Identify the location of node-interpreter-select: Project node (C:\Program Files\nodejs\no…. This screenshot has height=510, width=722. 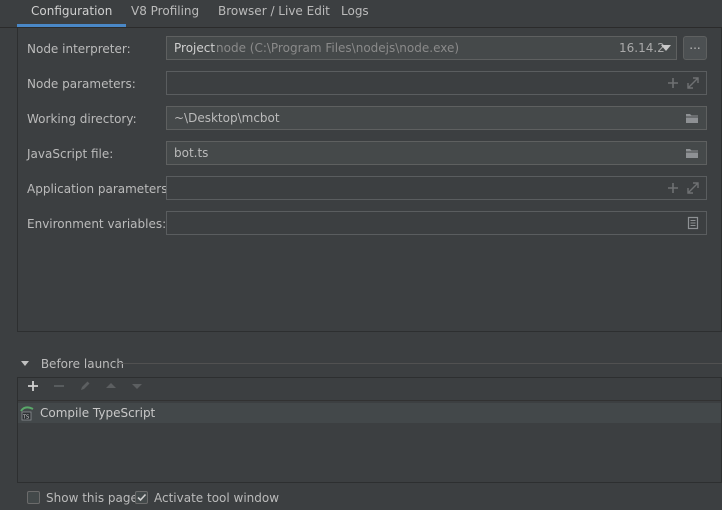
(421, 48).